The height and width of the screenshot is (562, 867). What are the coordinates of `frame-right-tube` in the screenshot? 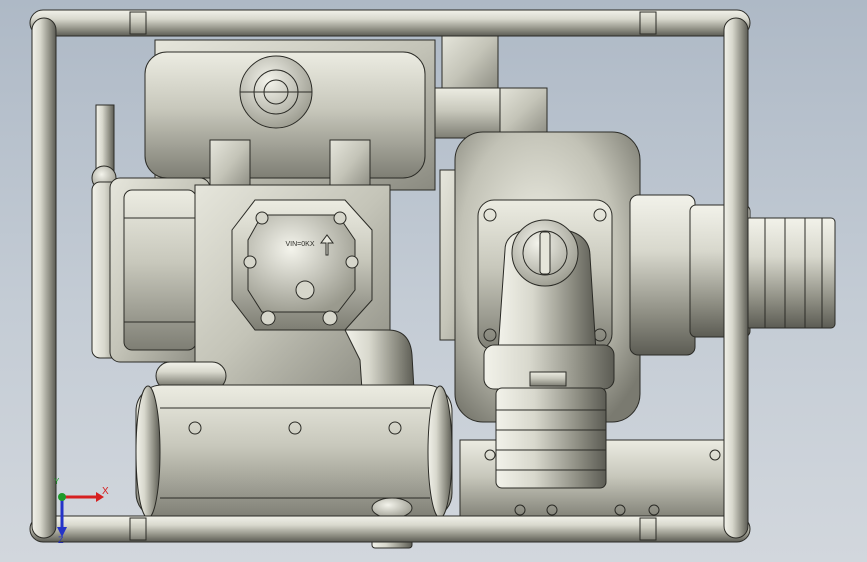 It's located at (736, 278).